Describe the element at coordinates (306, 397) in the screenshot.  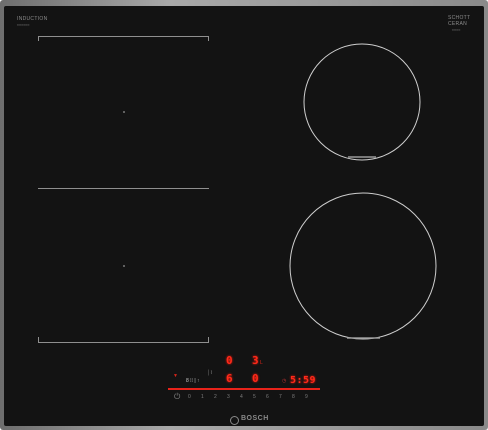
I see `slider-digit-9: 9` at that location.